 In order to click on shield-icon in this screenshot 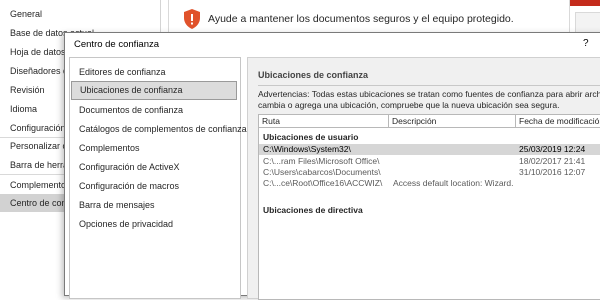, I will do `click(192, 19)`.